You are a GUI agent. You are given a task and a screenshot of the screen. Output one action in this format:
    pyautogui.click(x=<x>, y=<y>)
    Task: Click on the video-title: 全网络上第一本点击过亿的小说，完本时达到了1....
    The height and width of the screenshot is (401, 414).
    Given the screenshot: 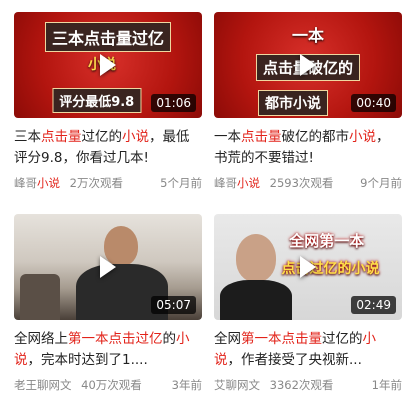 What is the action you would take?
    pyautogui.click(x=108, y=350)
    